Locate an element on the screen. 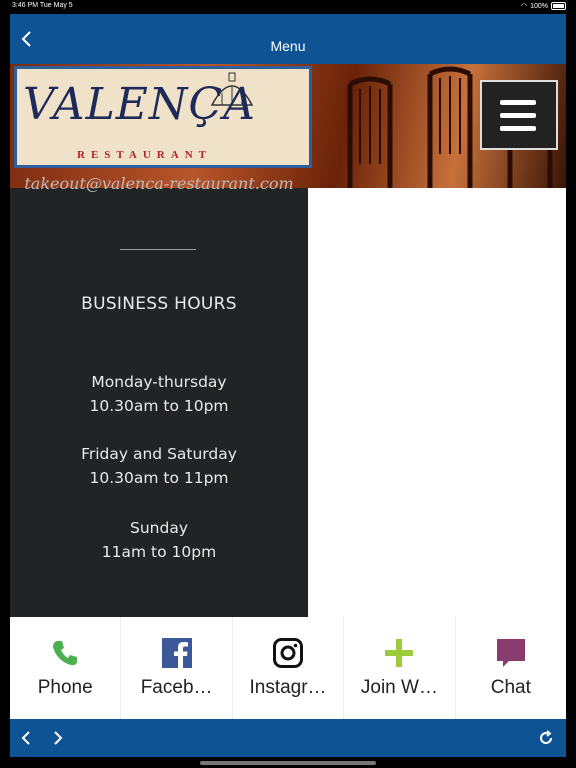 The width and height of the screenshot is (576, 768). plus-icon is located at coordinates (399, 653).